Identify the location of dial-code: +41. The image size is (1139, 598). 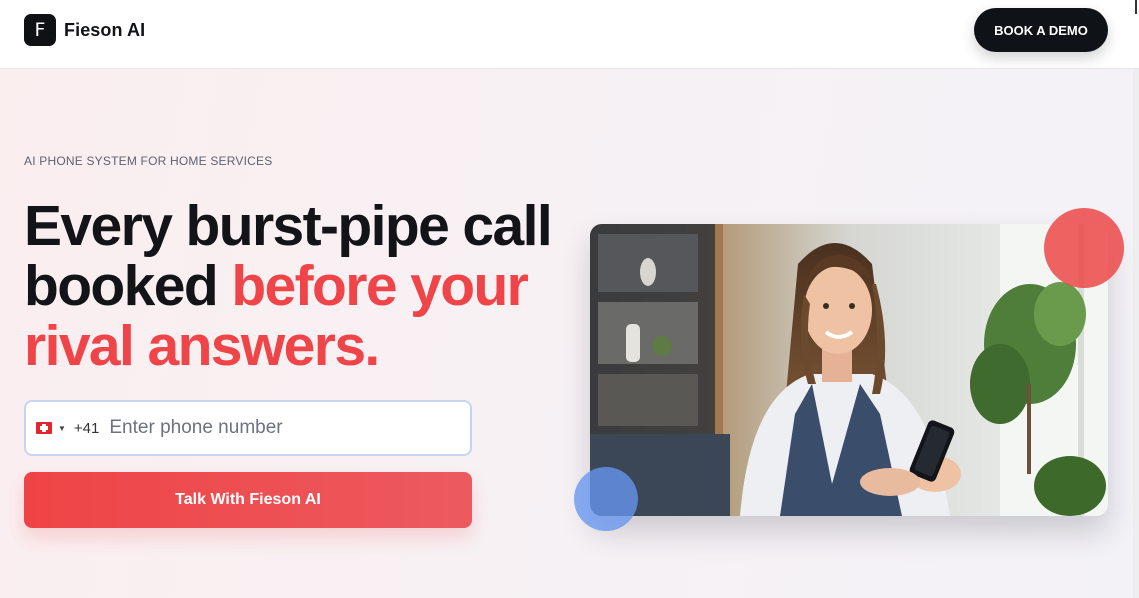
(86, 428).